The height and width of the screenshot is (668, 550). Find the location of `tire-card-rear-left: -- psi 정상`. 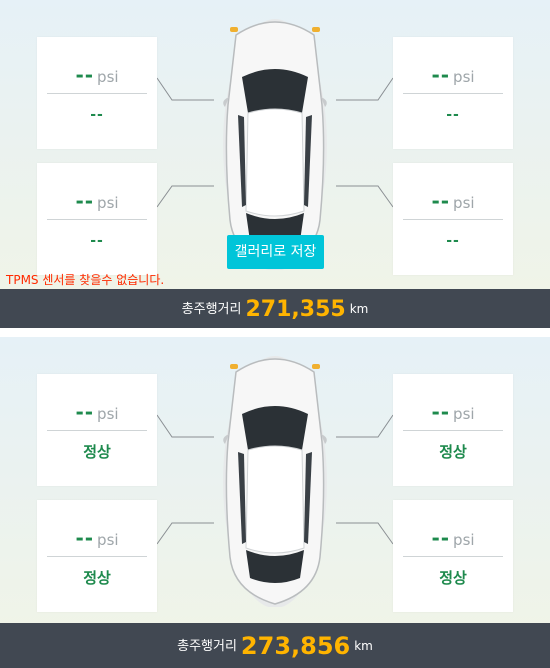

tire-card-rear-left: -- psi 정상 is located at coordinates (97, 556).